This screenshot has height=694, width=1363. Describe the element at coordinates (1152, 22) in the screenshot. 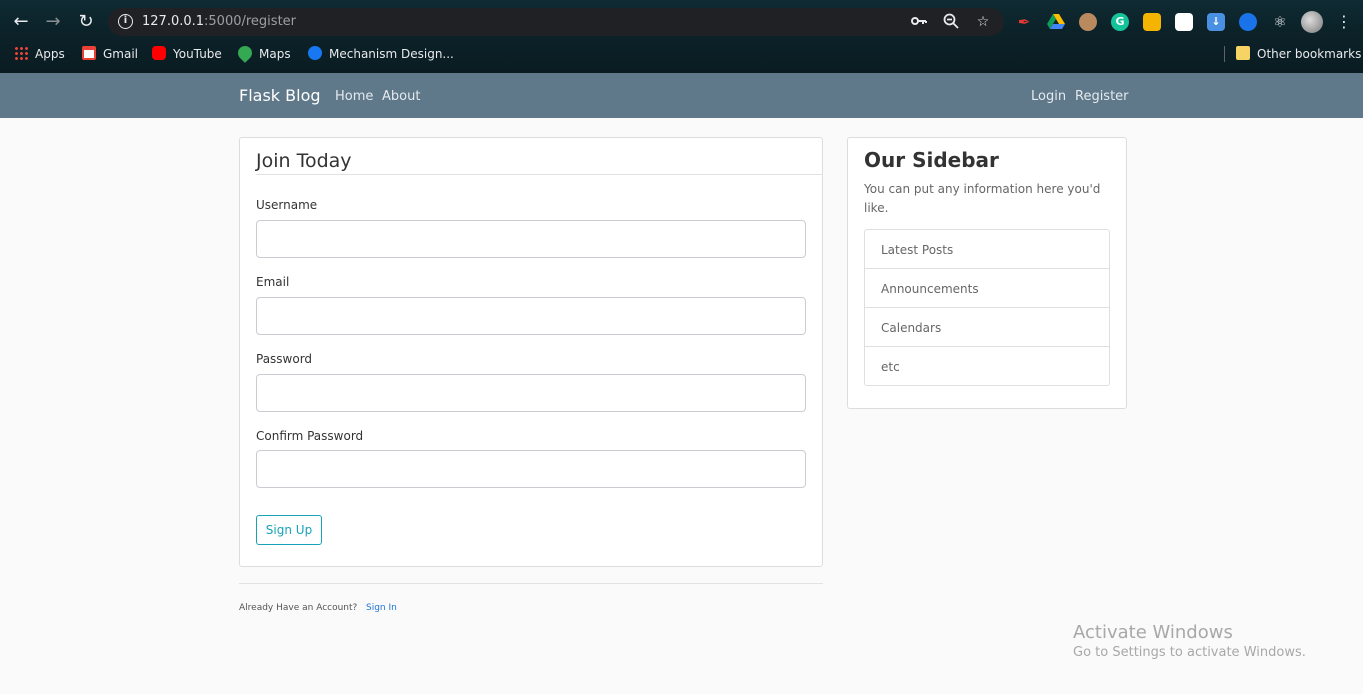

I see `shield-icon` at that location.